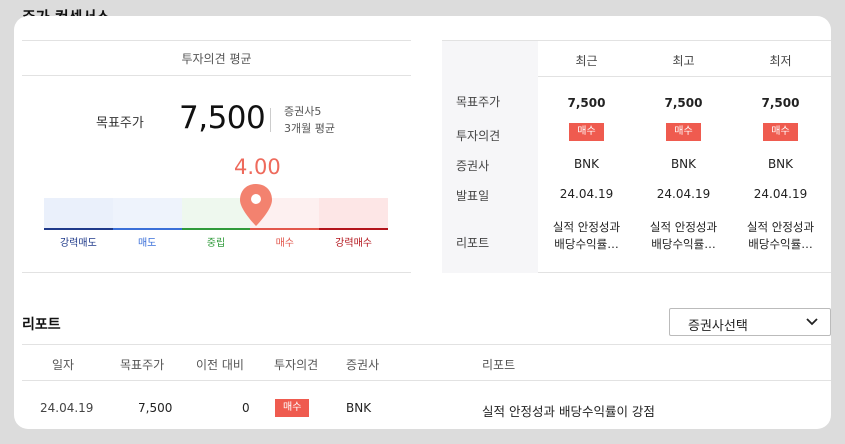 This screenshot has width=845, height=444. Describe the element at coordinates (780, 61) in the screenshot. I see `column-header-low: 최저` at that location.